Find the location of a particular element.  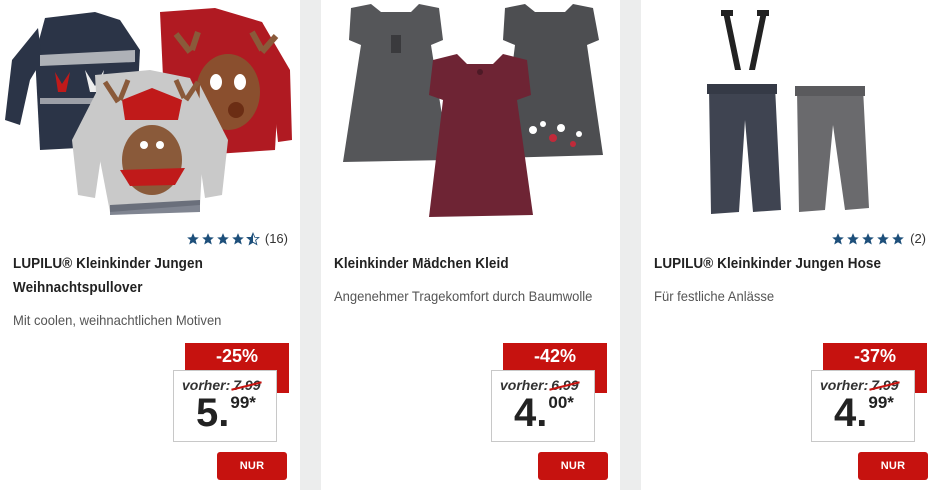

price-integer: 5. is located at coordinates (213, 413).